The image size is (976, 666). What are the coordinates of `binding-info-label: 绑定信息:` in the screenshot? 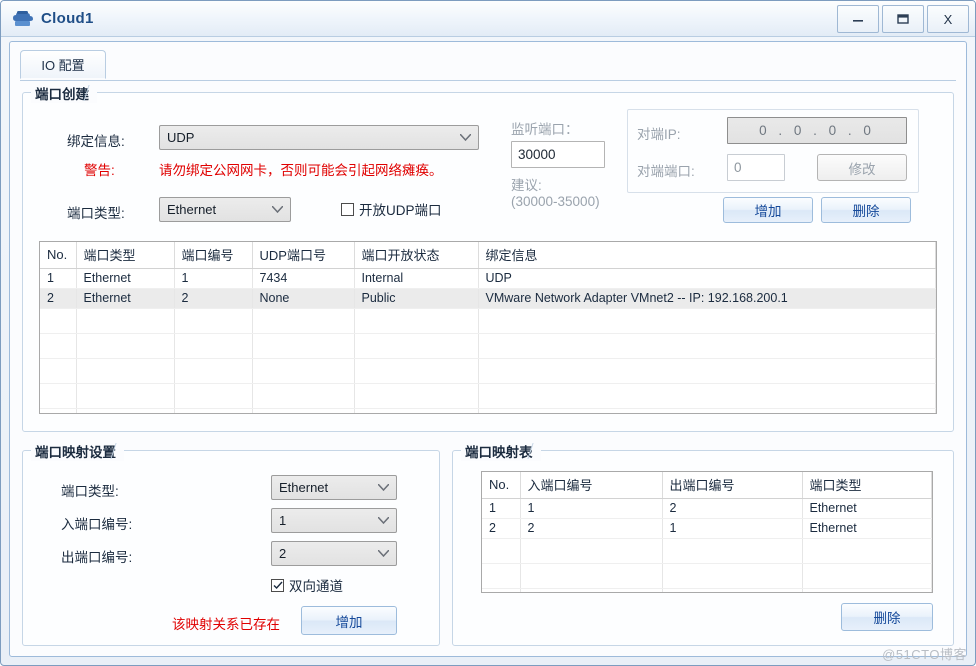 It's located at (96, 141).